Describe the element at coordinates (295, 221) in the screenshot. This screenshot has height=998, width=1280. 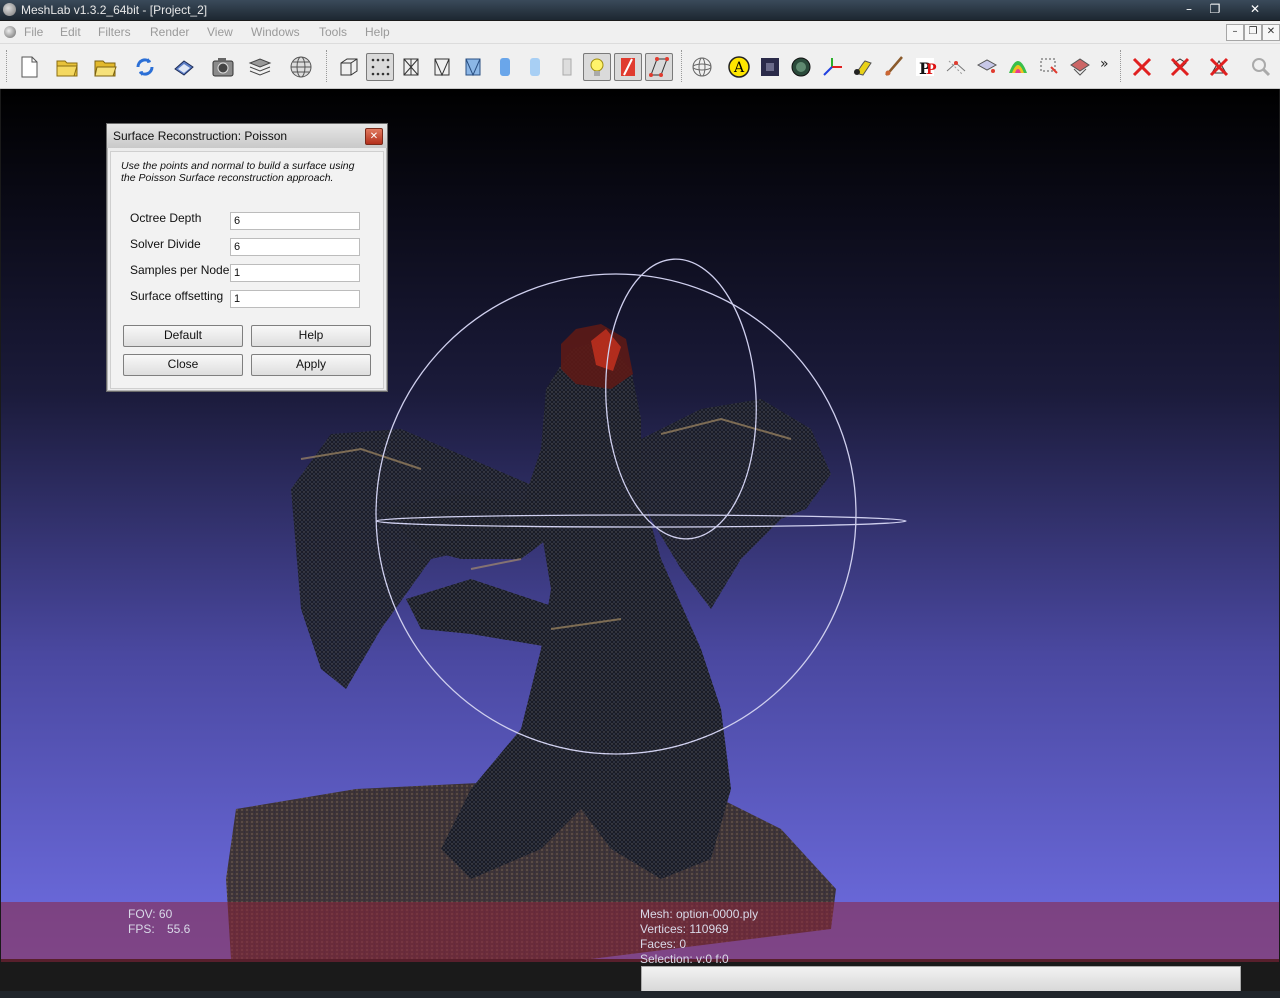
I see `octree-depth-input` at that location.